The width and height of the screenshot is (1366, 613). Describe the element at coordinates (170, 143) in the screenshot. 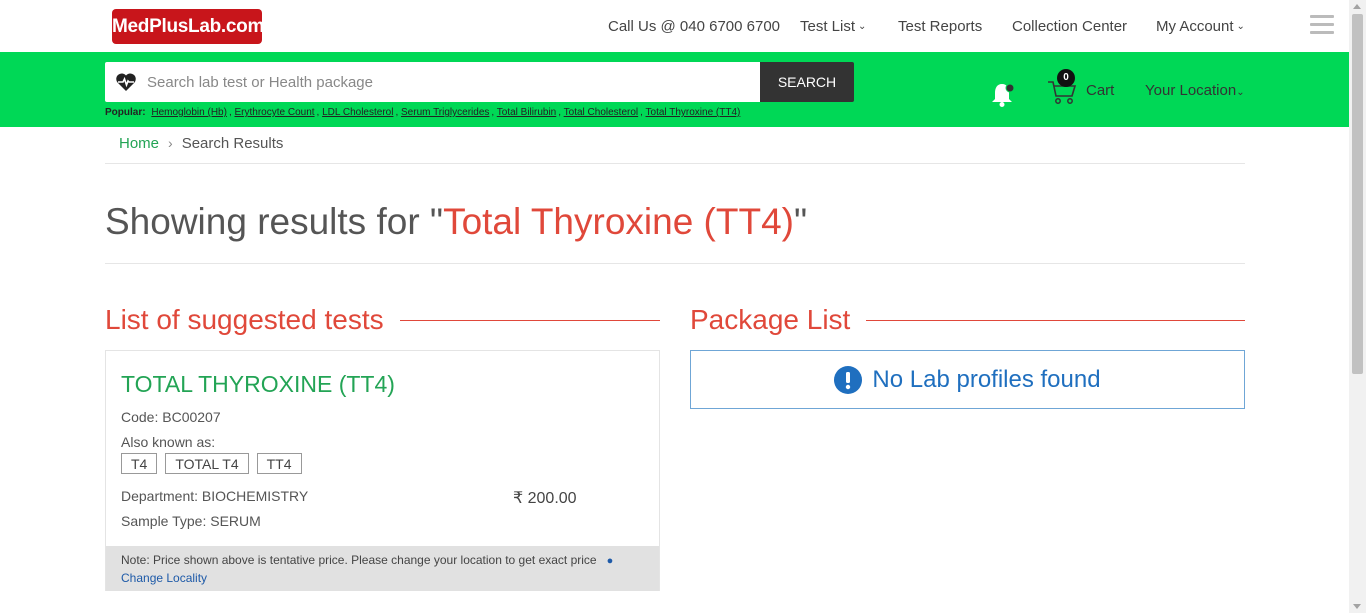

I see `chevron-right-icon: ›` at that location.